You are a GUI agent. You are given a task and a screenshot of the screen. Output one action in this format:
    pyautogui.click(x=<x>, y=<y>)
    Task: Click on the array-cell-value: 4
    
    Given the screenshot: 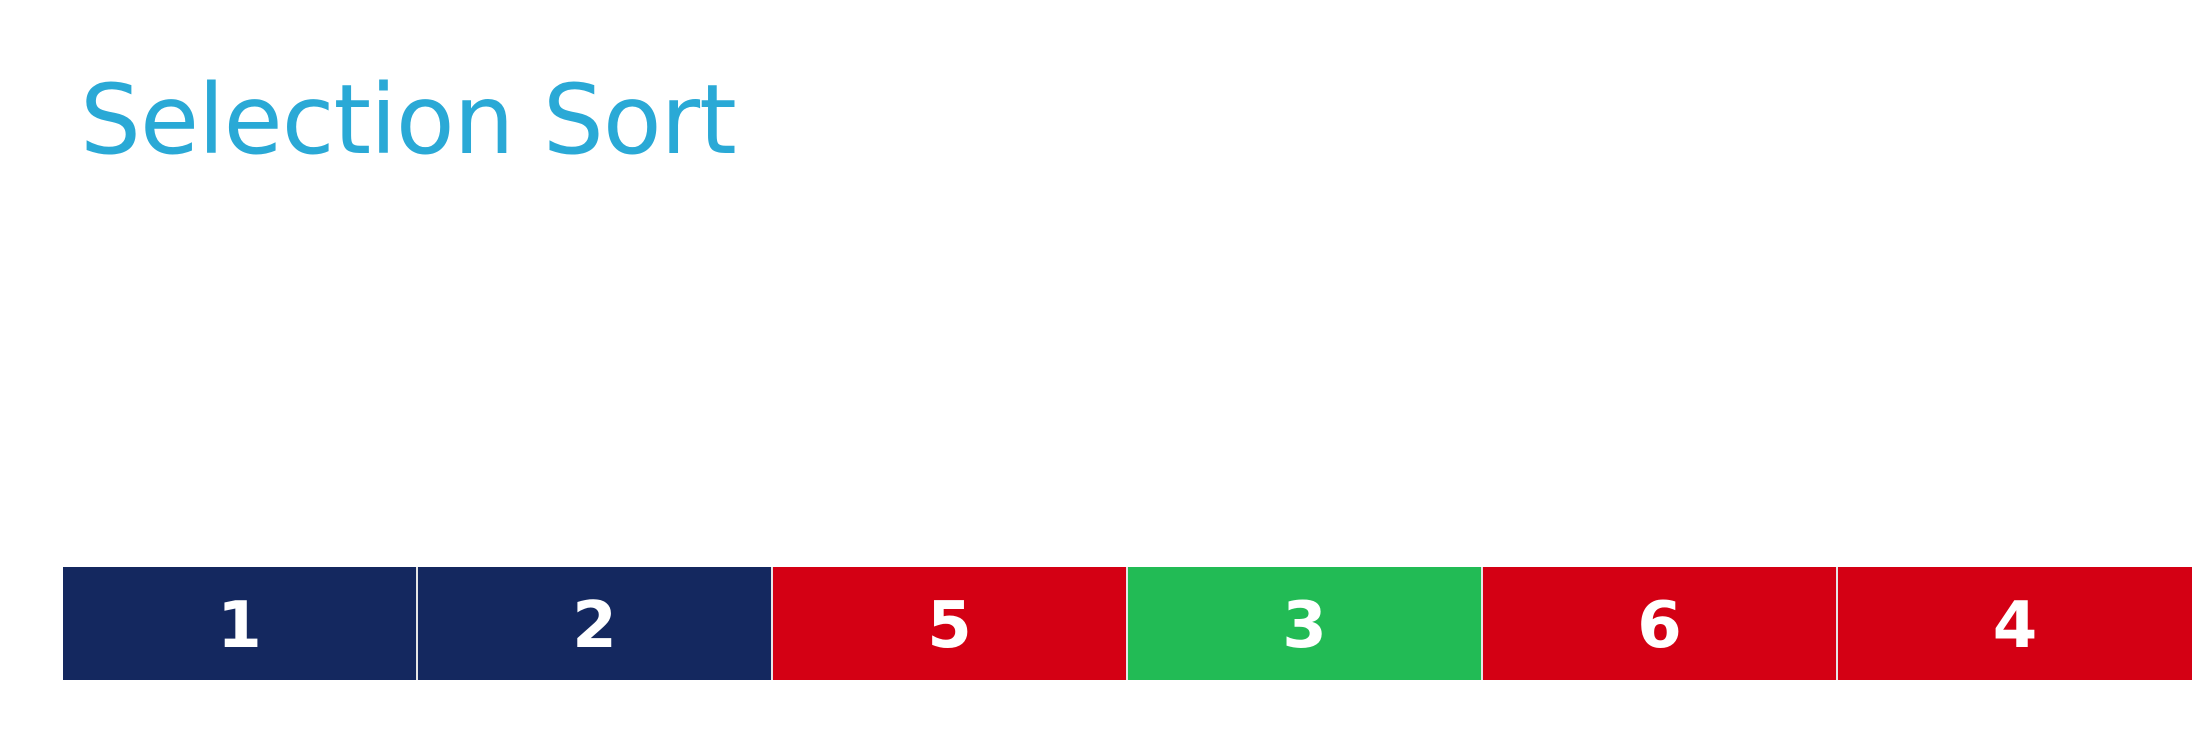 What is the action you would take?
    pyautogui.click(x=2015, y=625)
    